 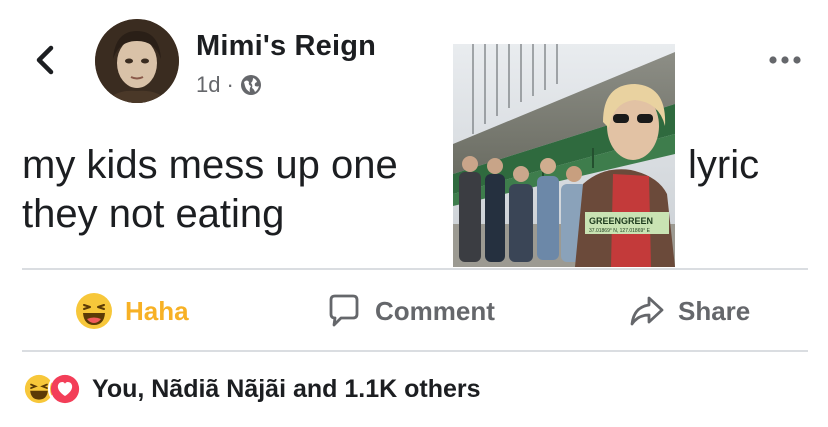 I want to click on haha-label: Haha, so click(x=157, y=310).